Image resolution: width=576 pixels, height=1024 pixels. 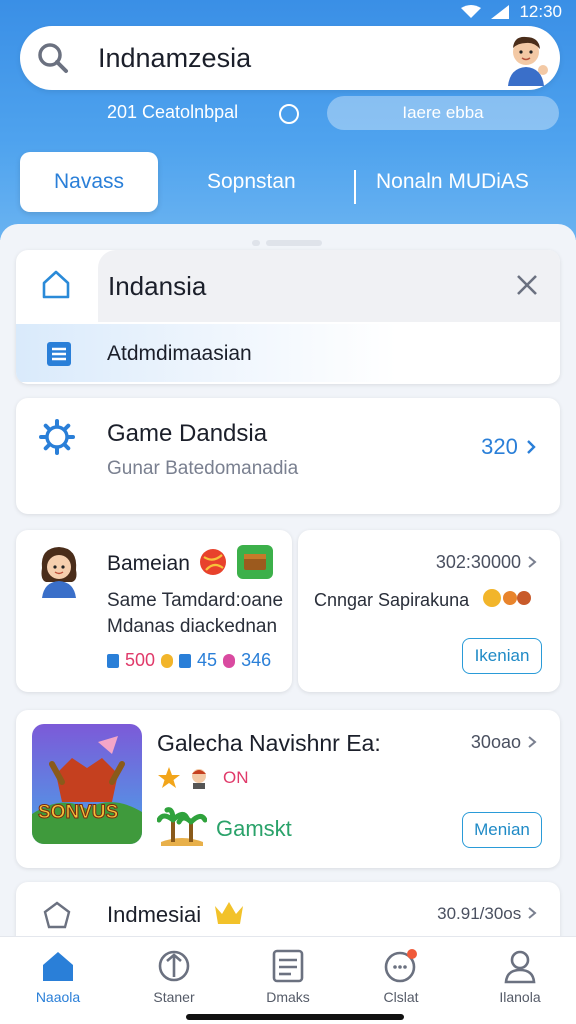 I want to click on tab-sopnstan: Sopnstan, so click(x=251, y=182).